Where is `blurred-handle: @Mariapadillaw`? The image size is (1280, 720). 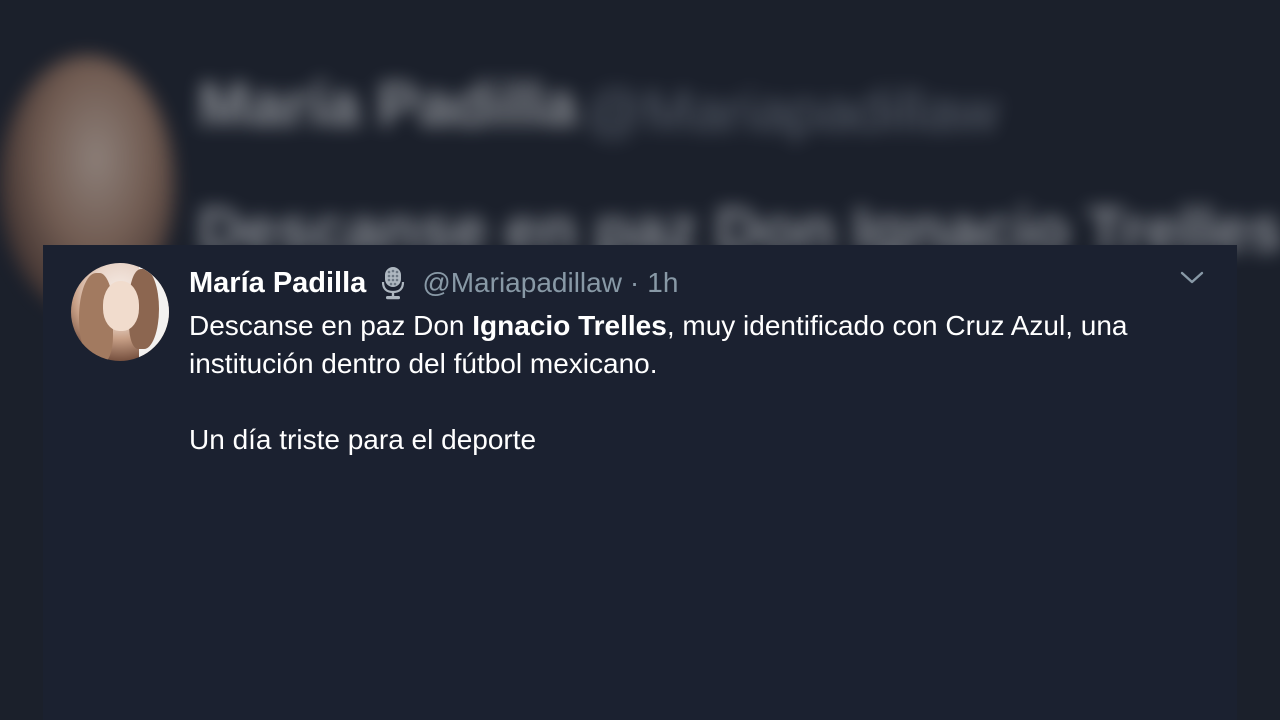
blurred-handle: @Mariapadillaw is located at coordinates (792, 111).